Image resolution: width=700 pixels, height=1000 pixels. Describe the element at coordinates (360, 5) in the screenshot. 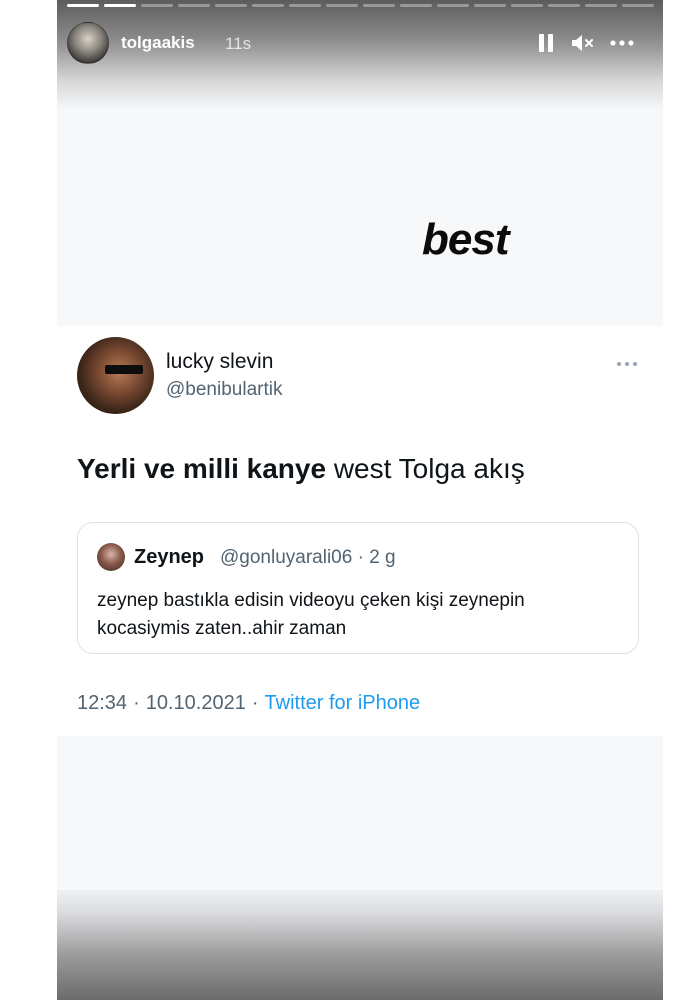

I see `story-progress-bar` at that location.